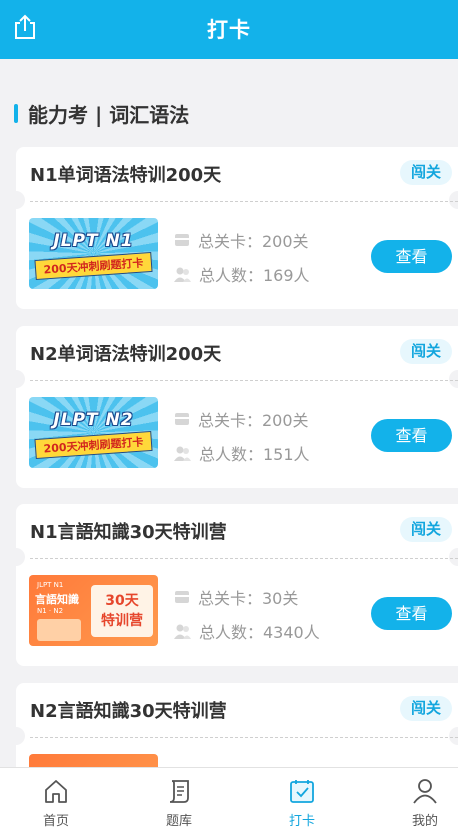  I want to click on levels-stat: 总关卡：30关, so click(236, 597).